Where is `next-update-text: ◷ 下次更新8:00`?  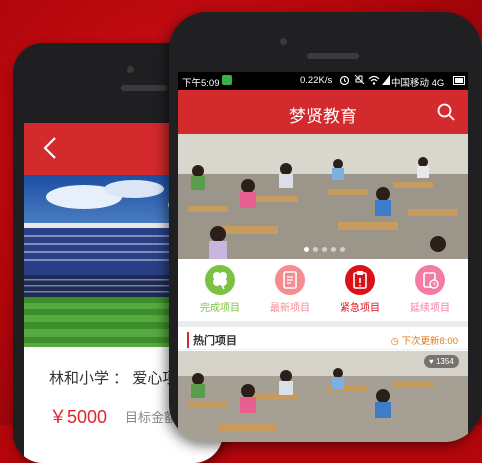 next-update-text: ◷ 下次更新8:00 is located at coordinates (424, 340).